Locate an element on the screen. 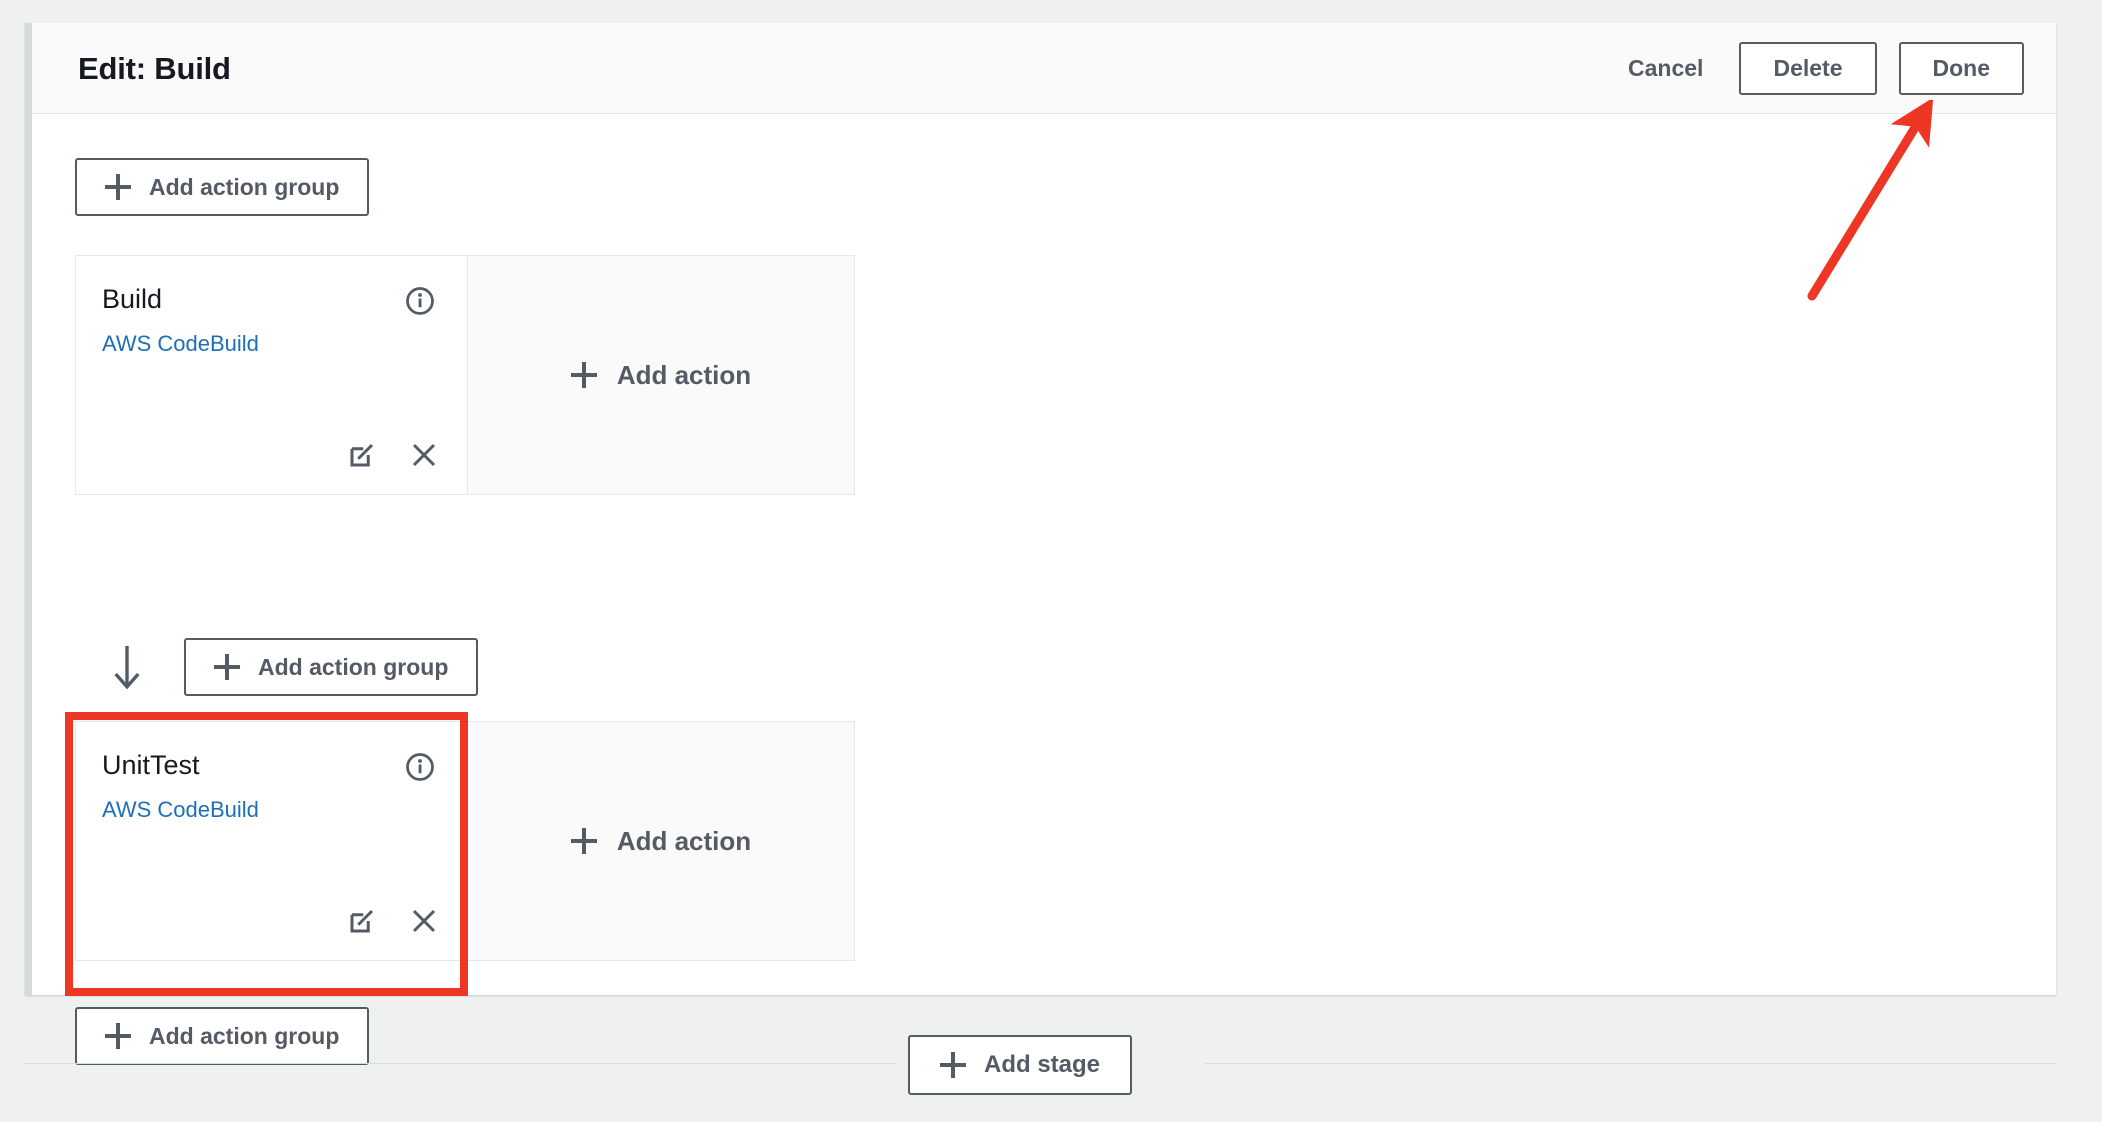 This screenshot has height=1122, width=2102. add-action-button-unittest: Add action is located at coordinates (661, 841).